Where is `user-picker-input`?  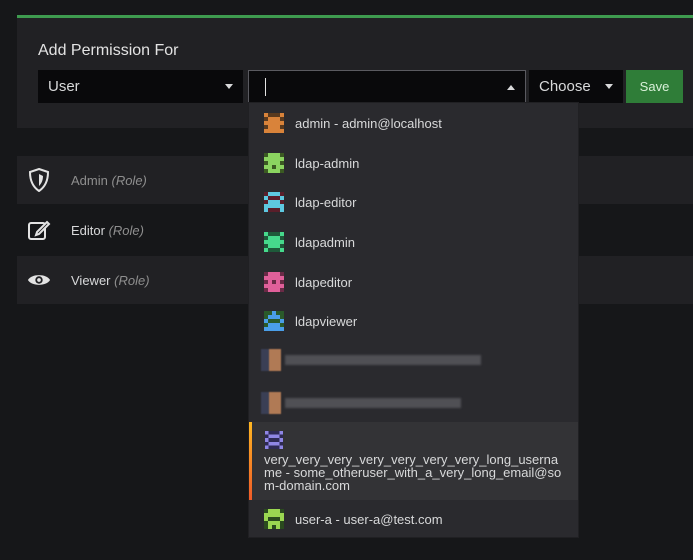 user-picker-input is located at coordinates (387, 86).